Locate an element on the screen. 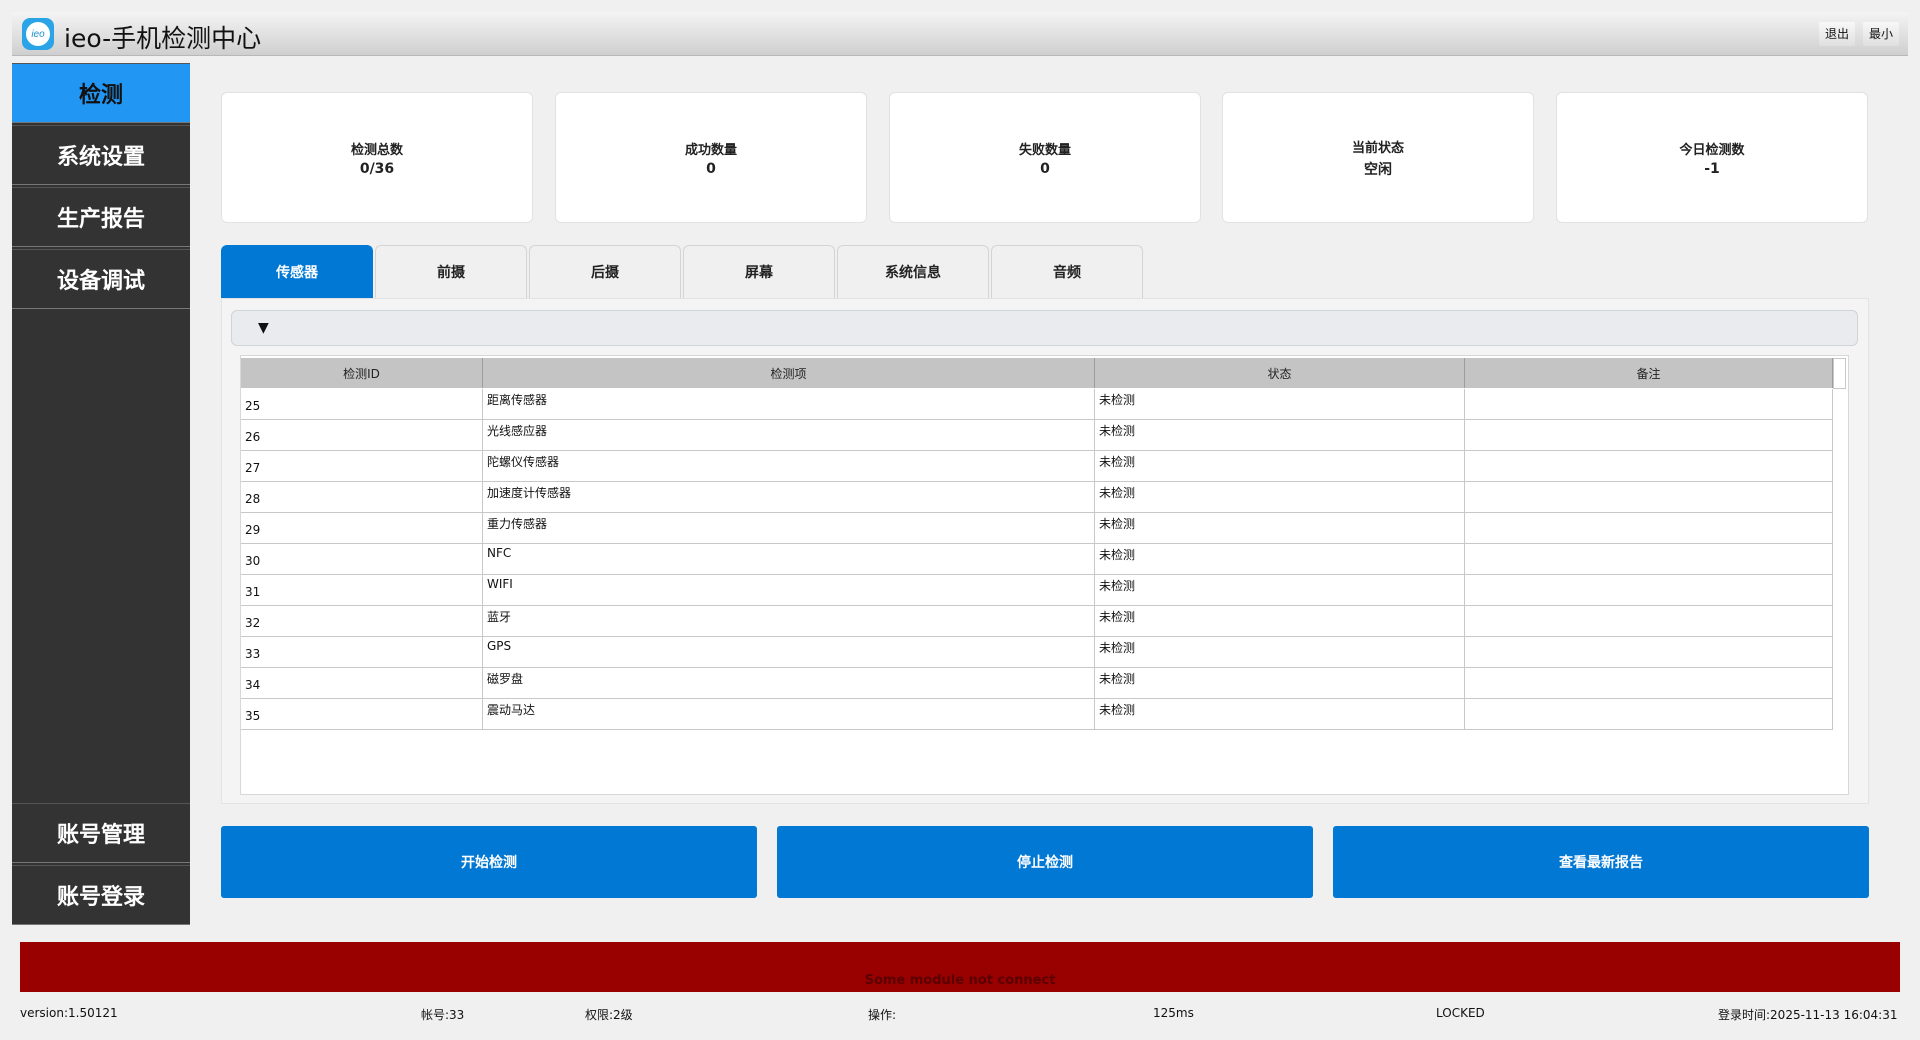 This screenshot has height=1040, width=1920. tab-sensor: 传感器 is located at coordinates (297, 271).